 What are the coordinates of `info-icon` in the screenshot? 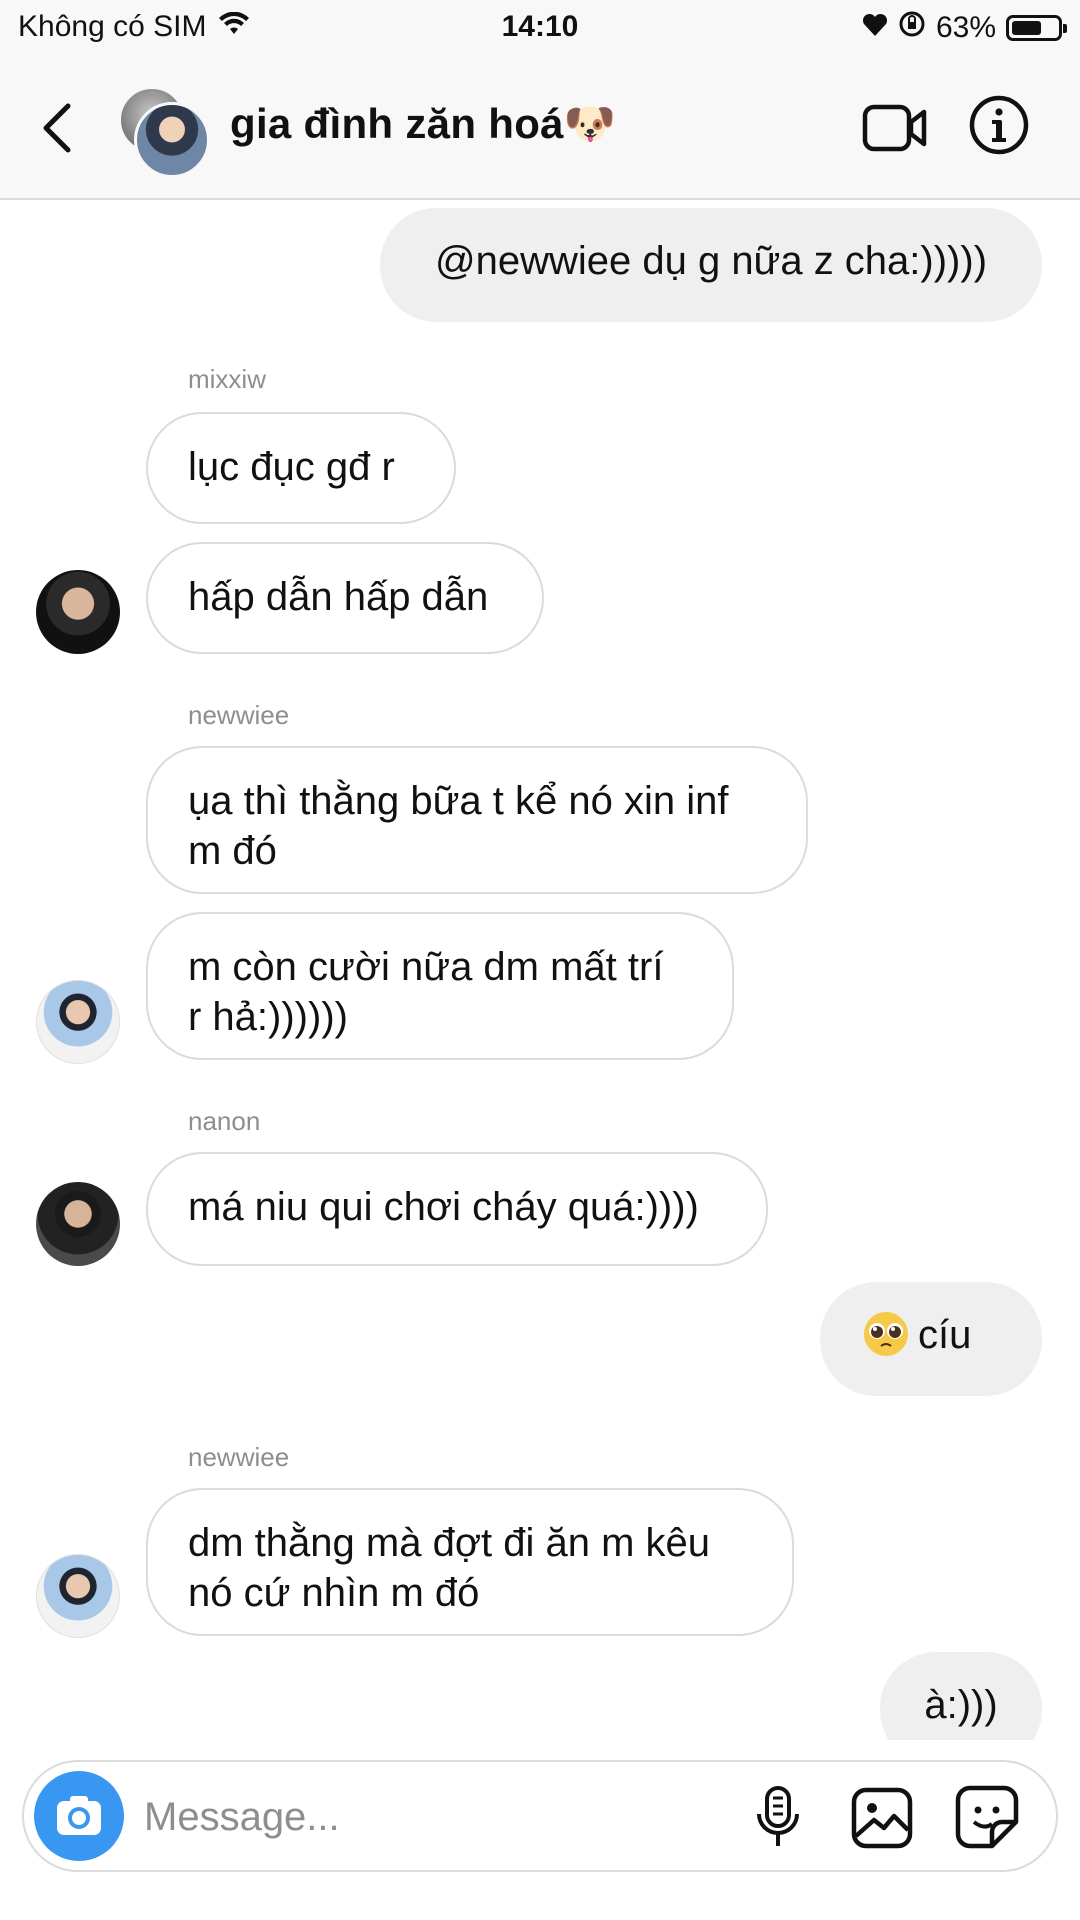 It's located at (999, 125).